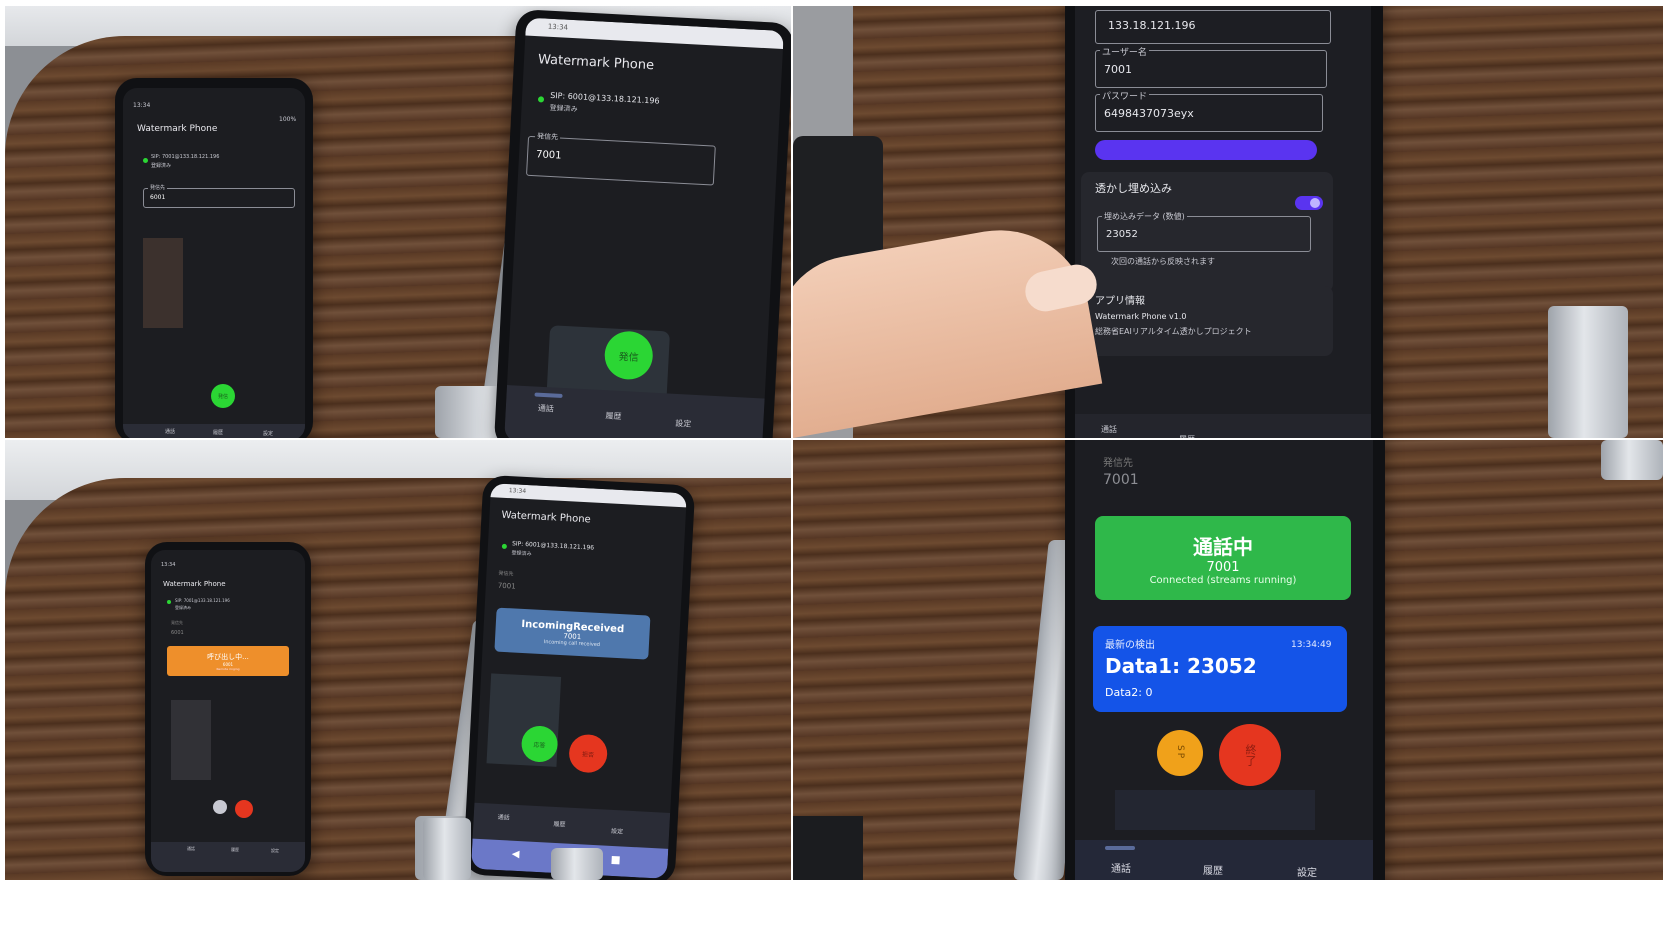 This screenshot has width=1663, height=932. What do you see at coordinates (220, 807) in the screenshot?
I see `speaker-button` at bounding box center [220, 807].